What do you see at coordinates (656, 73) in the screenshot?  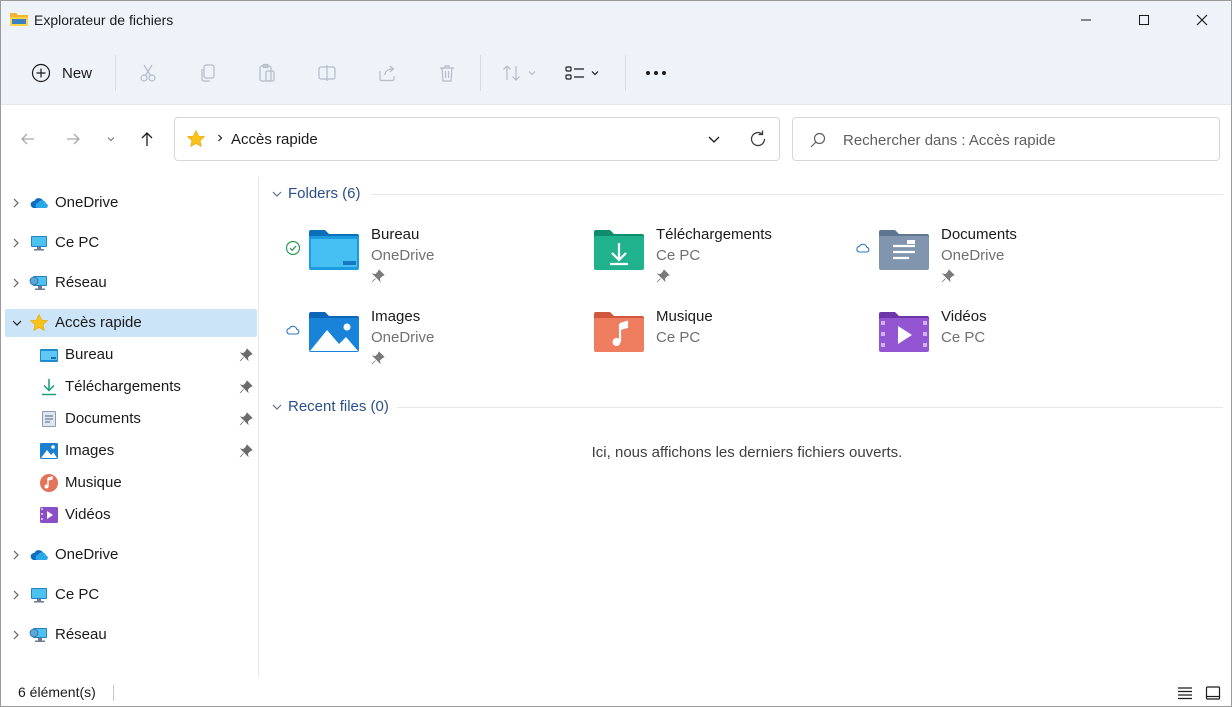 I see `more-options-button` at bounding box center [656, 73].